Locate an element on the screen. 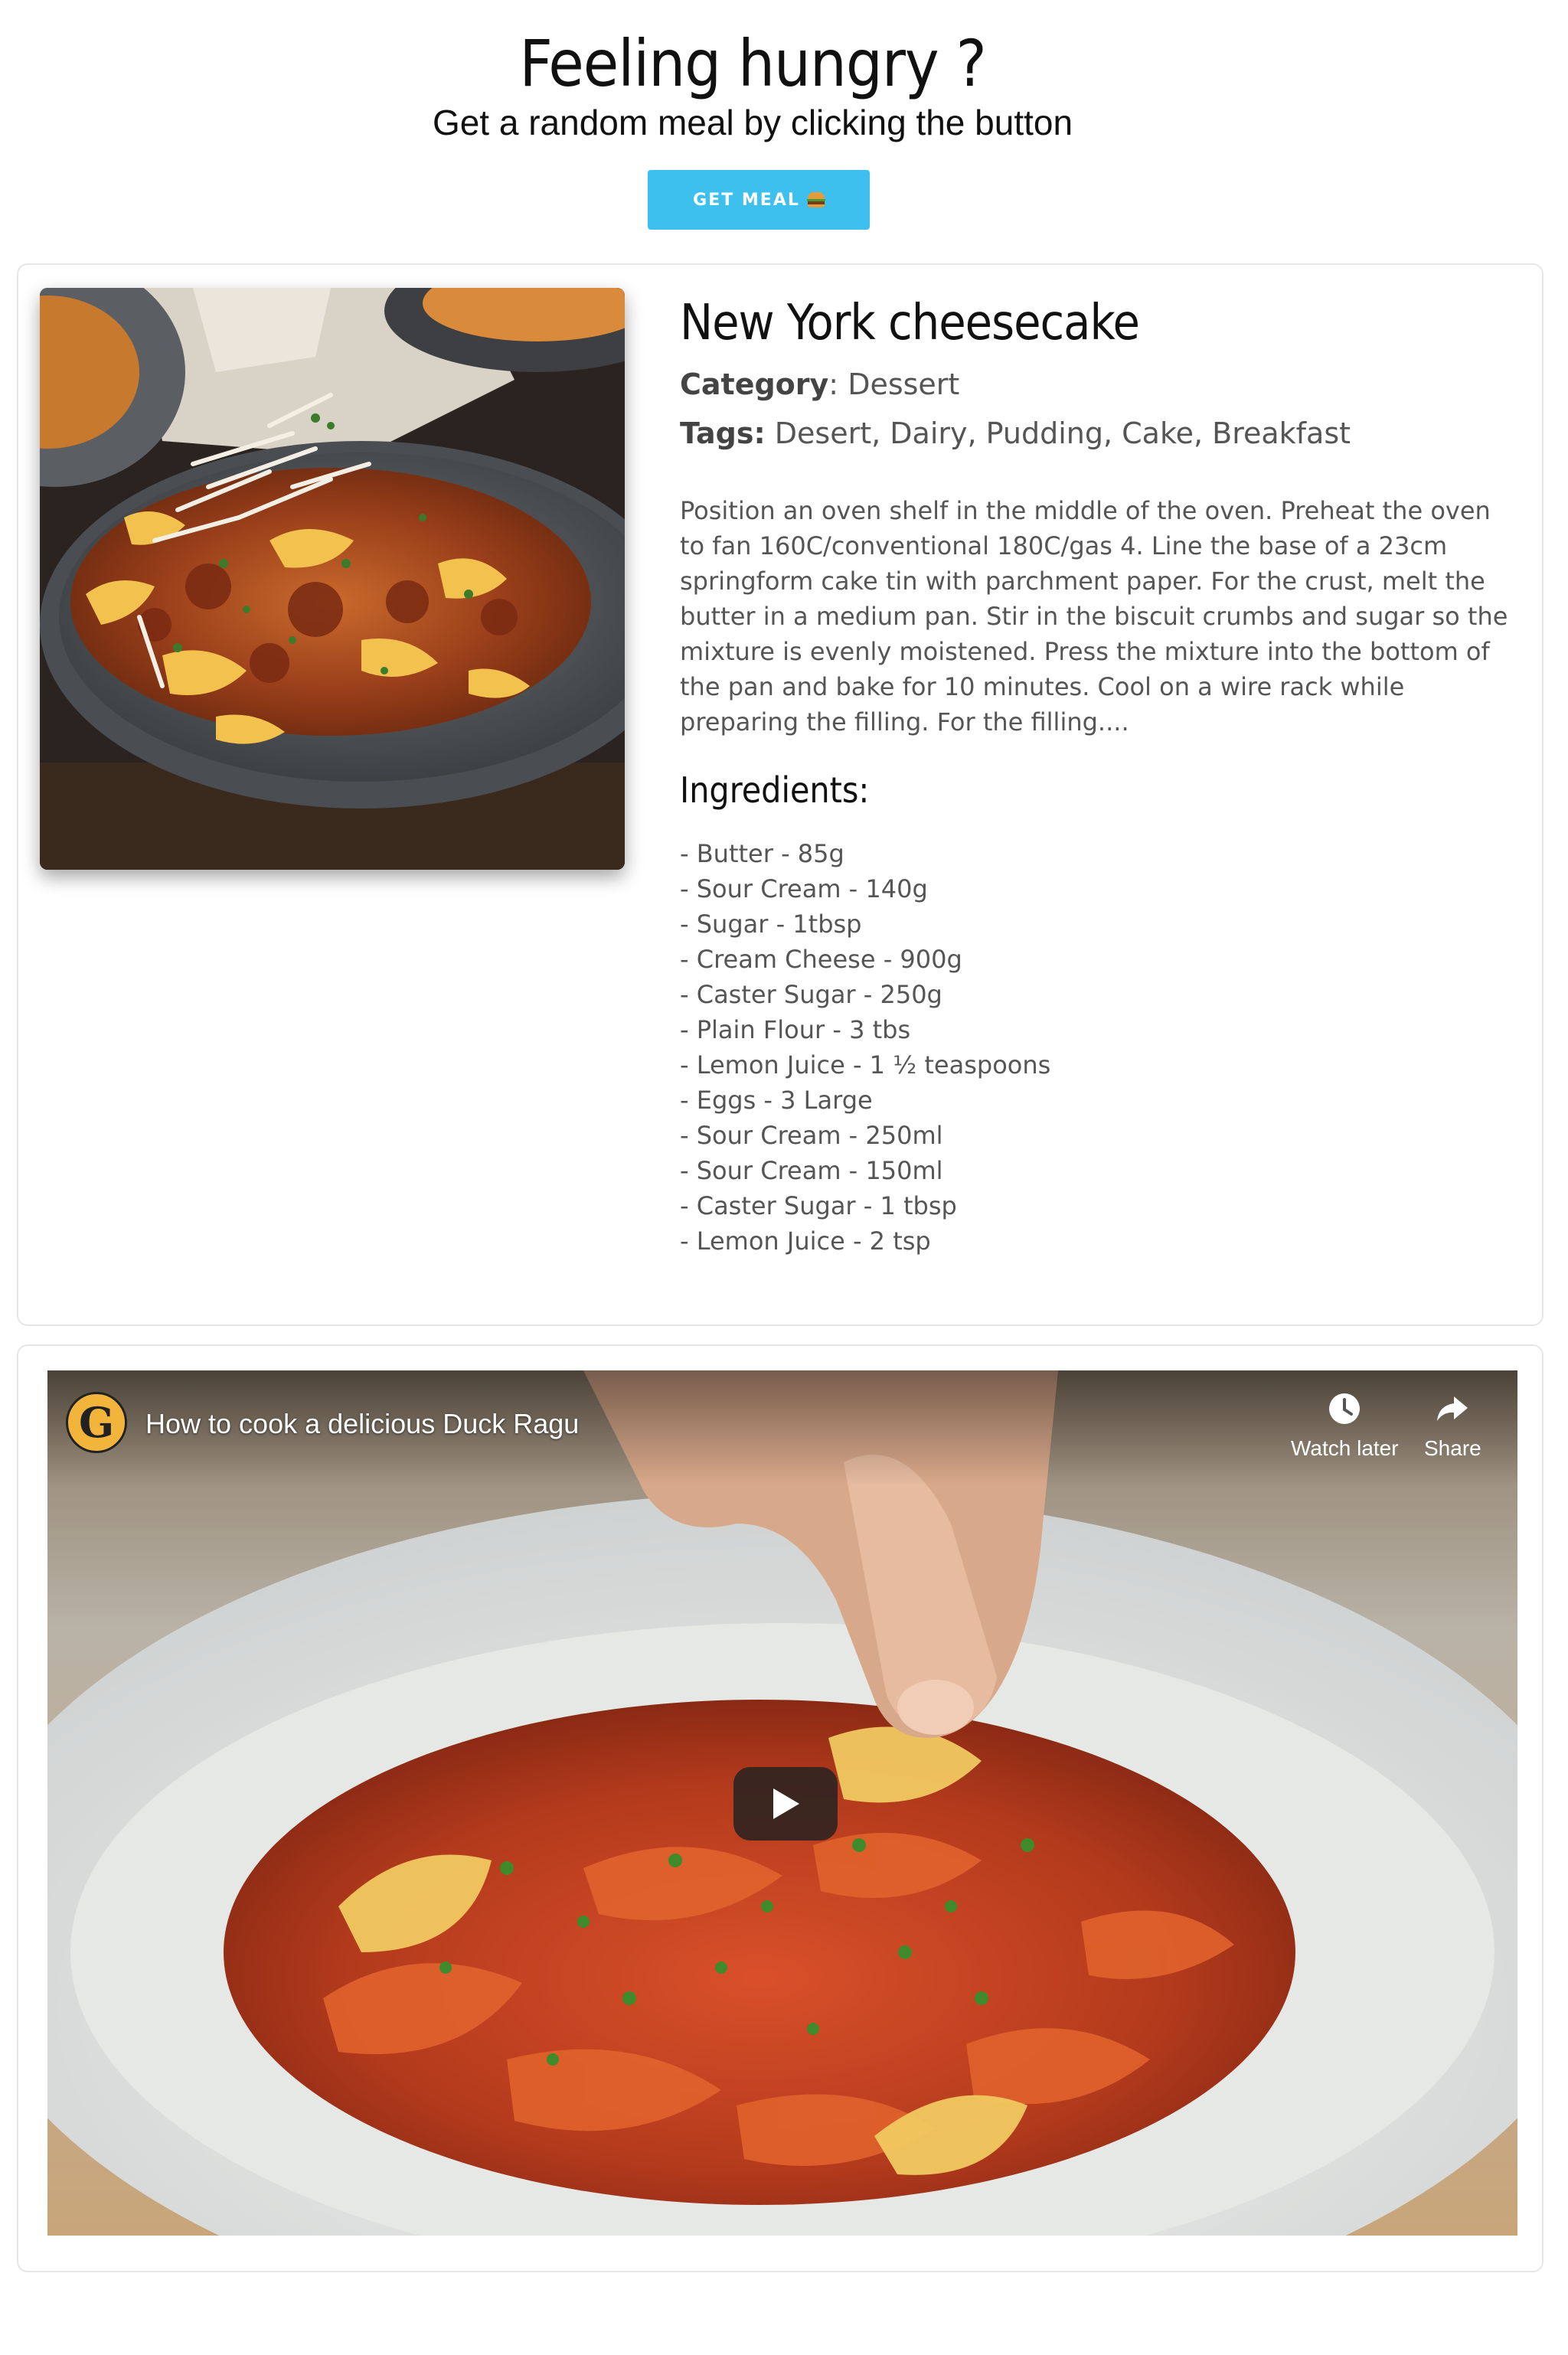 Image resolution: width=1568 pixels, height=2355 pixels. ingredient-item: - Sour Cream - 150ml is located at coordinates (811, 1170).